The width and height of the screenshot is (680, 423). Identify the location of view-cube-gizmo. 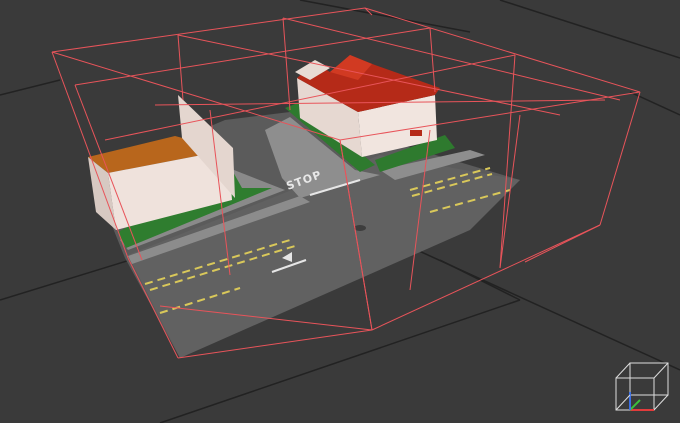
(642, 386).